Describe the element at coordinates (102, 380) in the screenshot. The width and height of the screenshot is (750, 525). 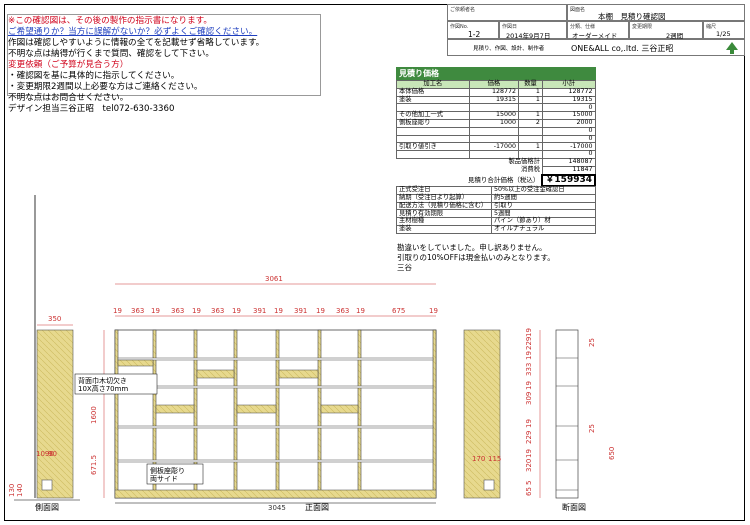
I see `back-notch-callout-line1: 背面巾木切欠き` at that location.